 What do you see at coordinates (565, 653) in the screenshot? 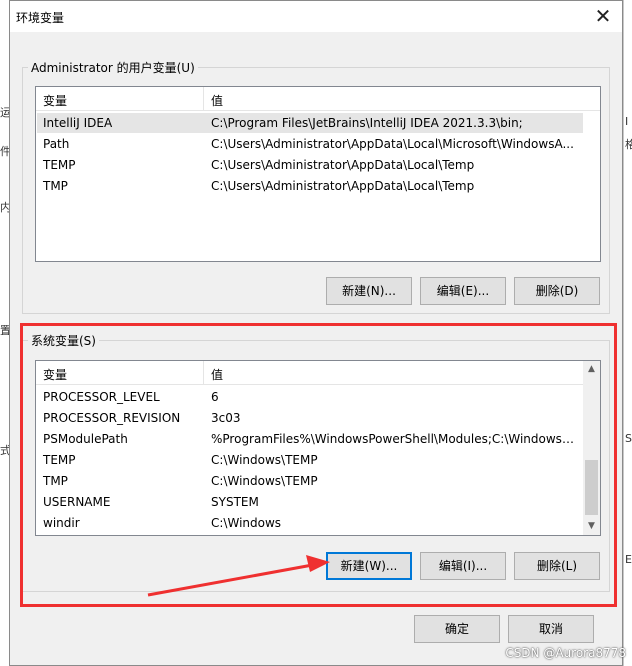
I see `watermark: CSDN @Aurora8778` at bounding box center [565, 653].